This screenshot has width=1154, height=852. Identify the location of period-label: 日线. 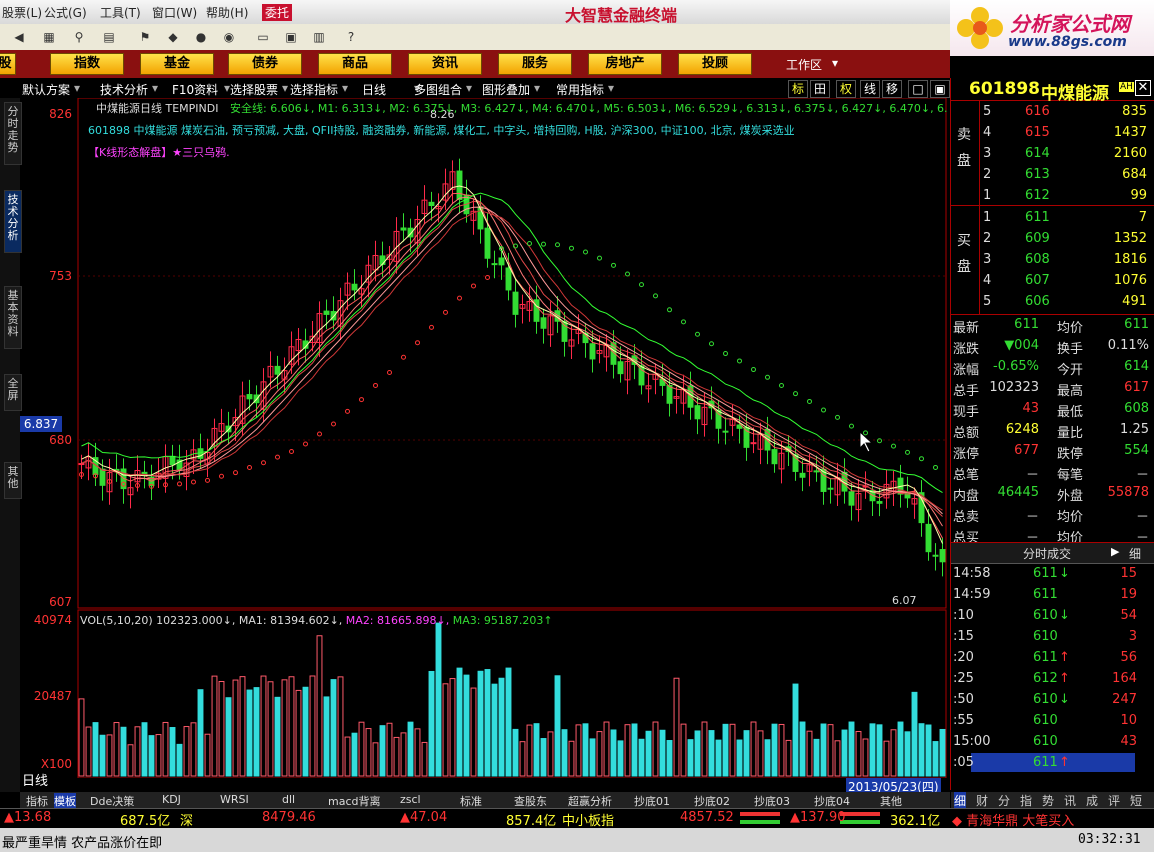
(35, 779).